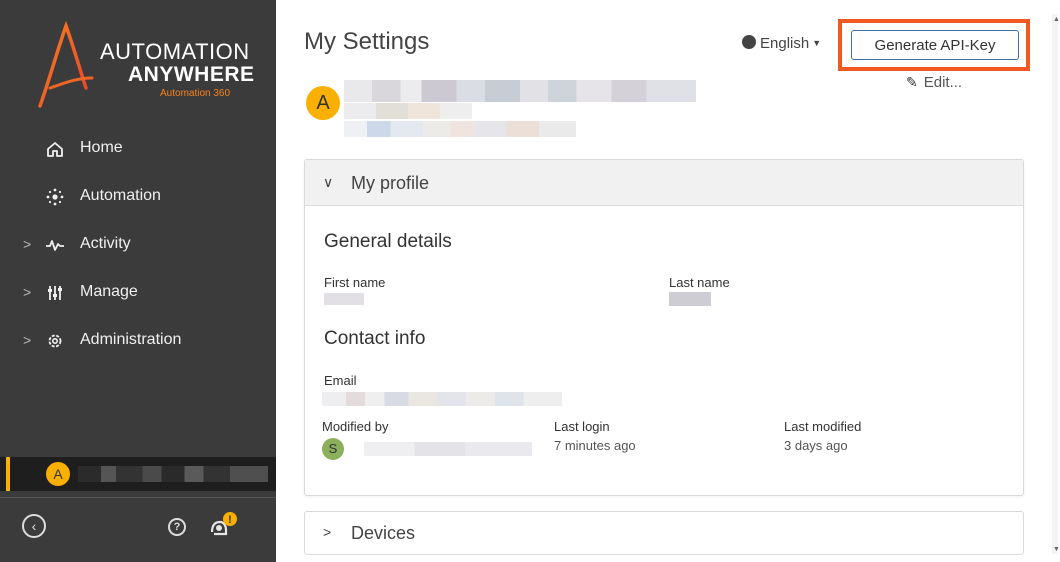 The image size is (1060, 562). Describe the element at coordinates (823, 426) in the screenshot. I see `last-modified-label: Last modified` at that location.